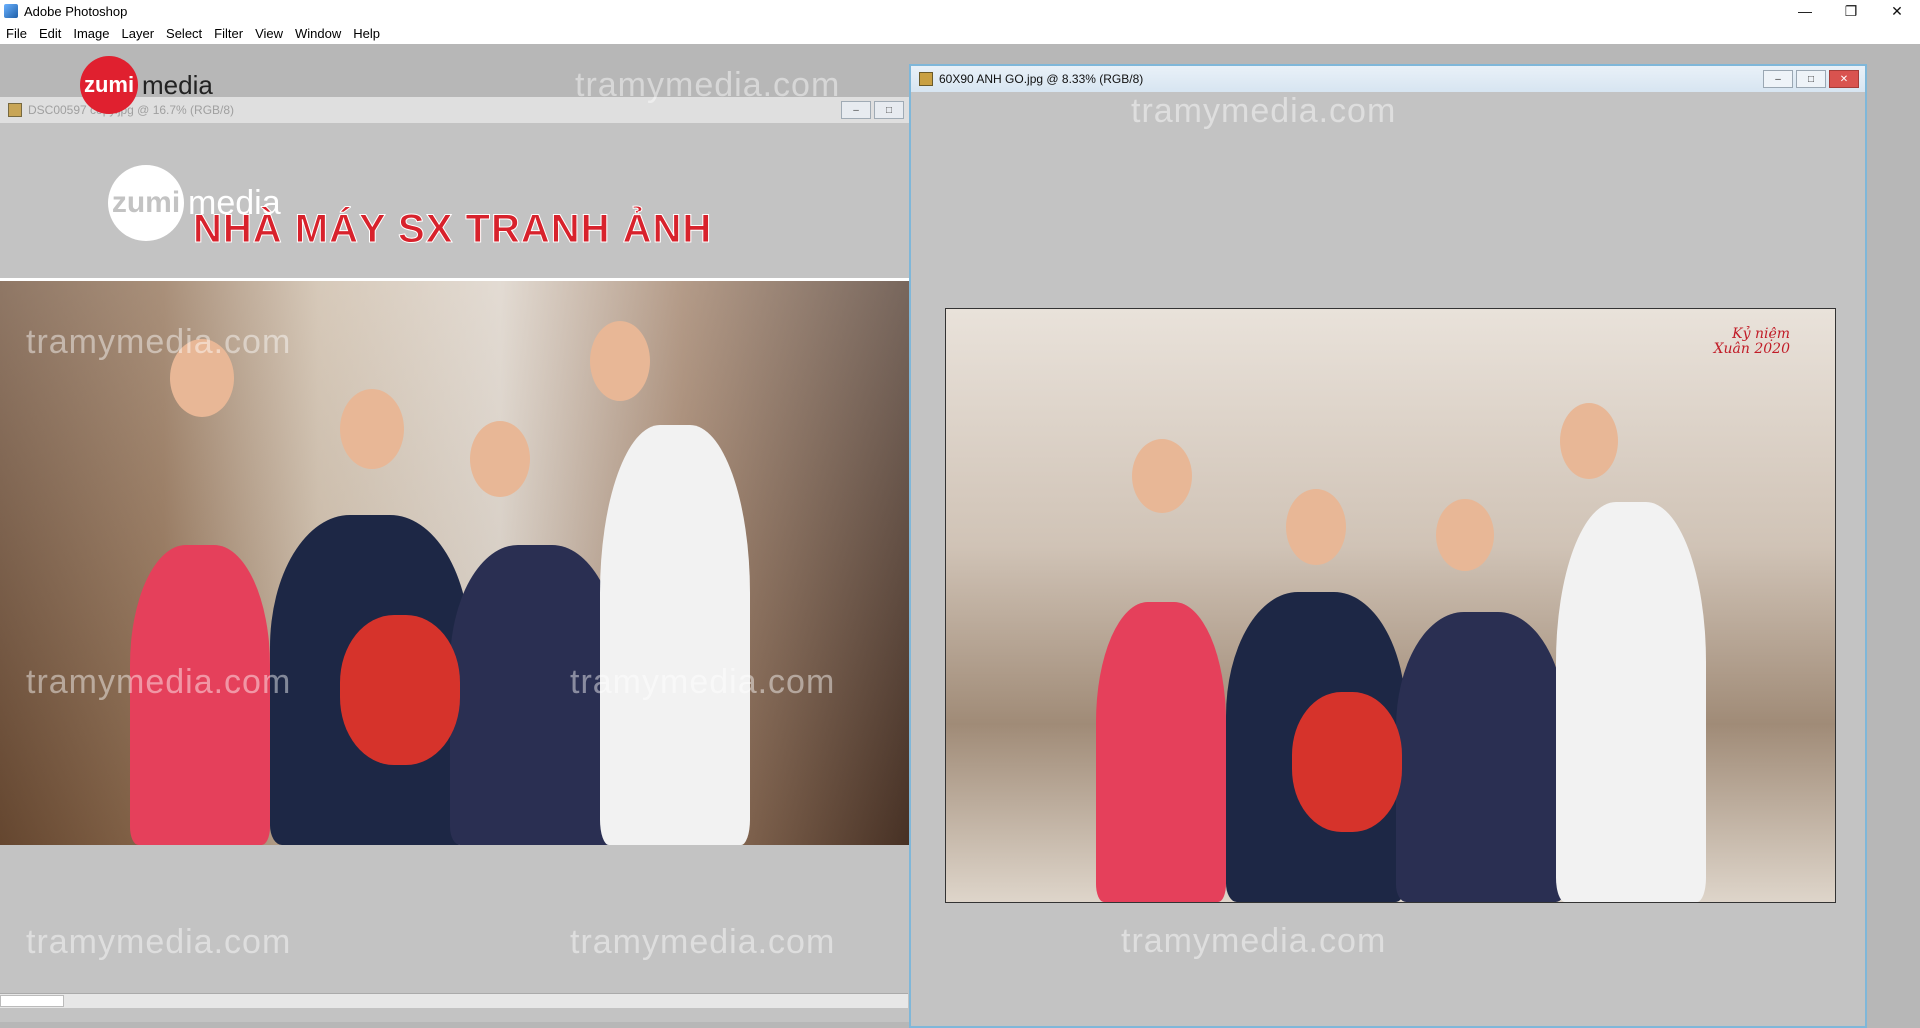  Describe the element at coordinates (32, 1001) in the screenshot. I see `scrollbar-thumb` at that location.